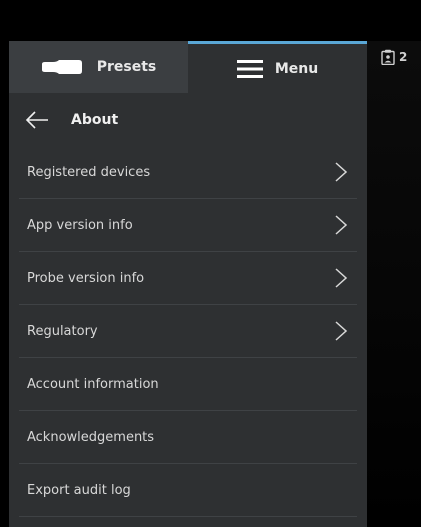 This screenshot has width=421, height=527. Describe the element at coordinates (188, 119) in the screenshot. I see `about-header: About` at that location.